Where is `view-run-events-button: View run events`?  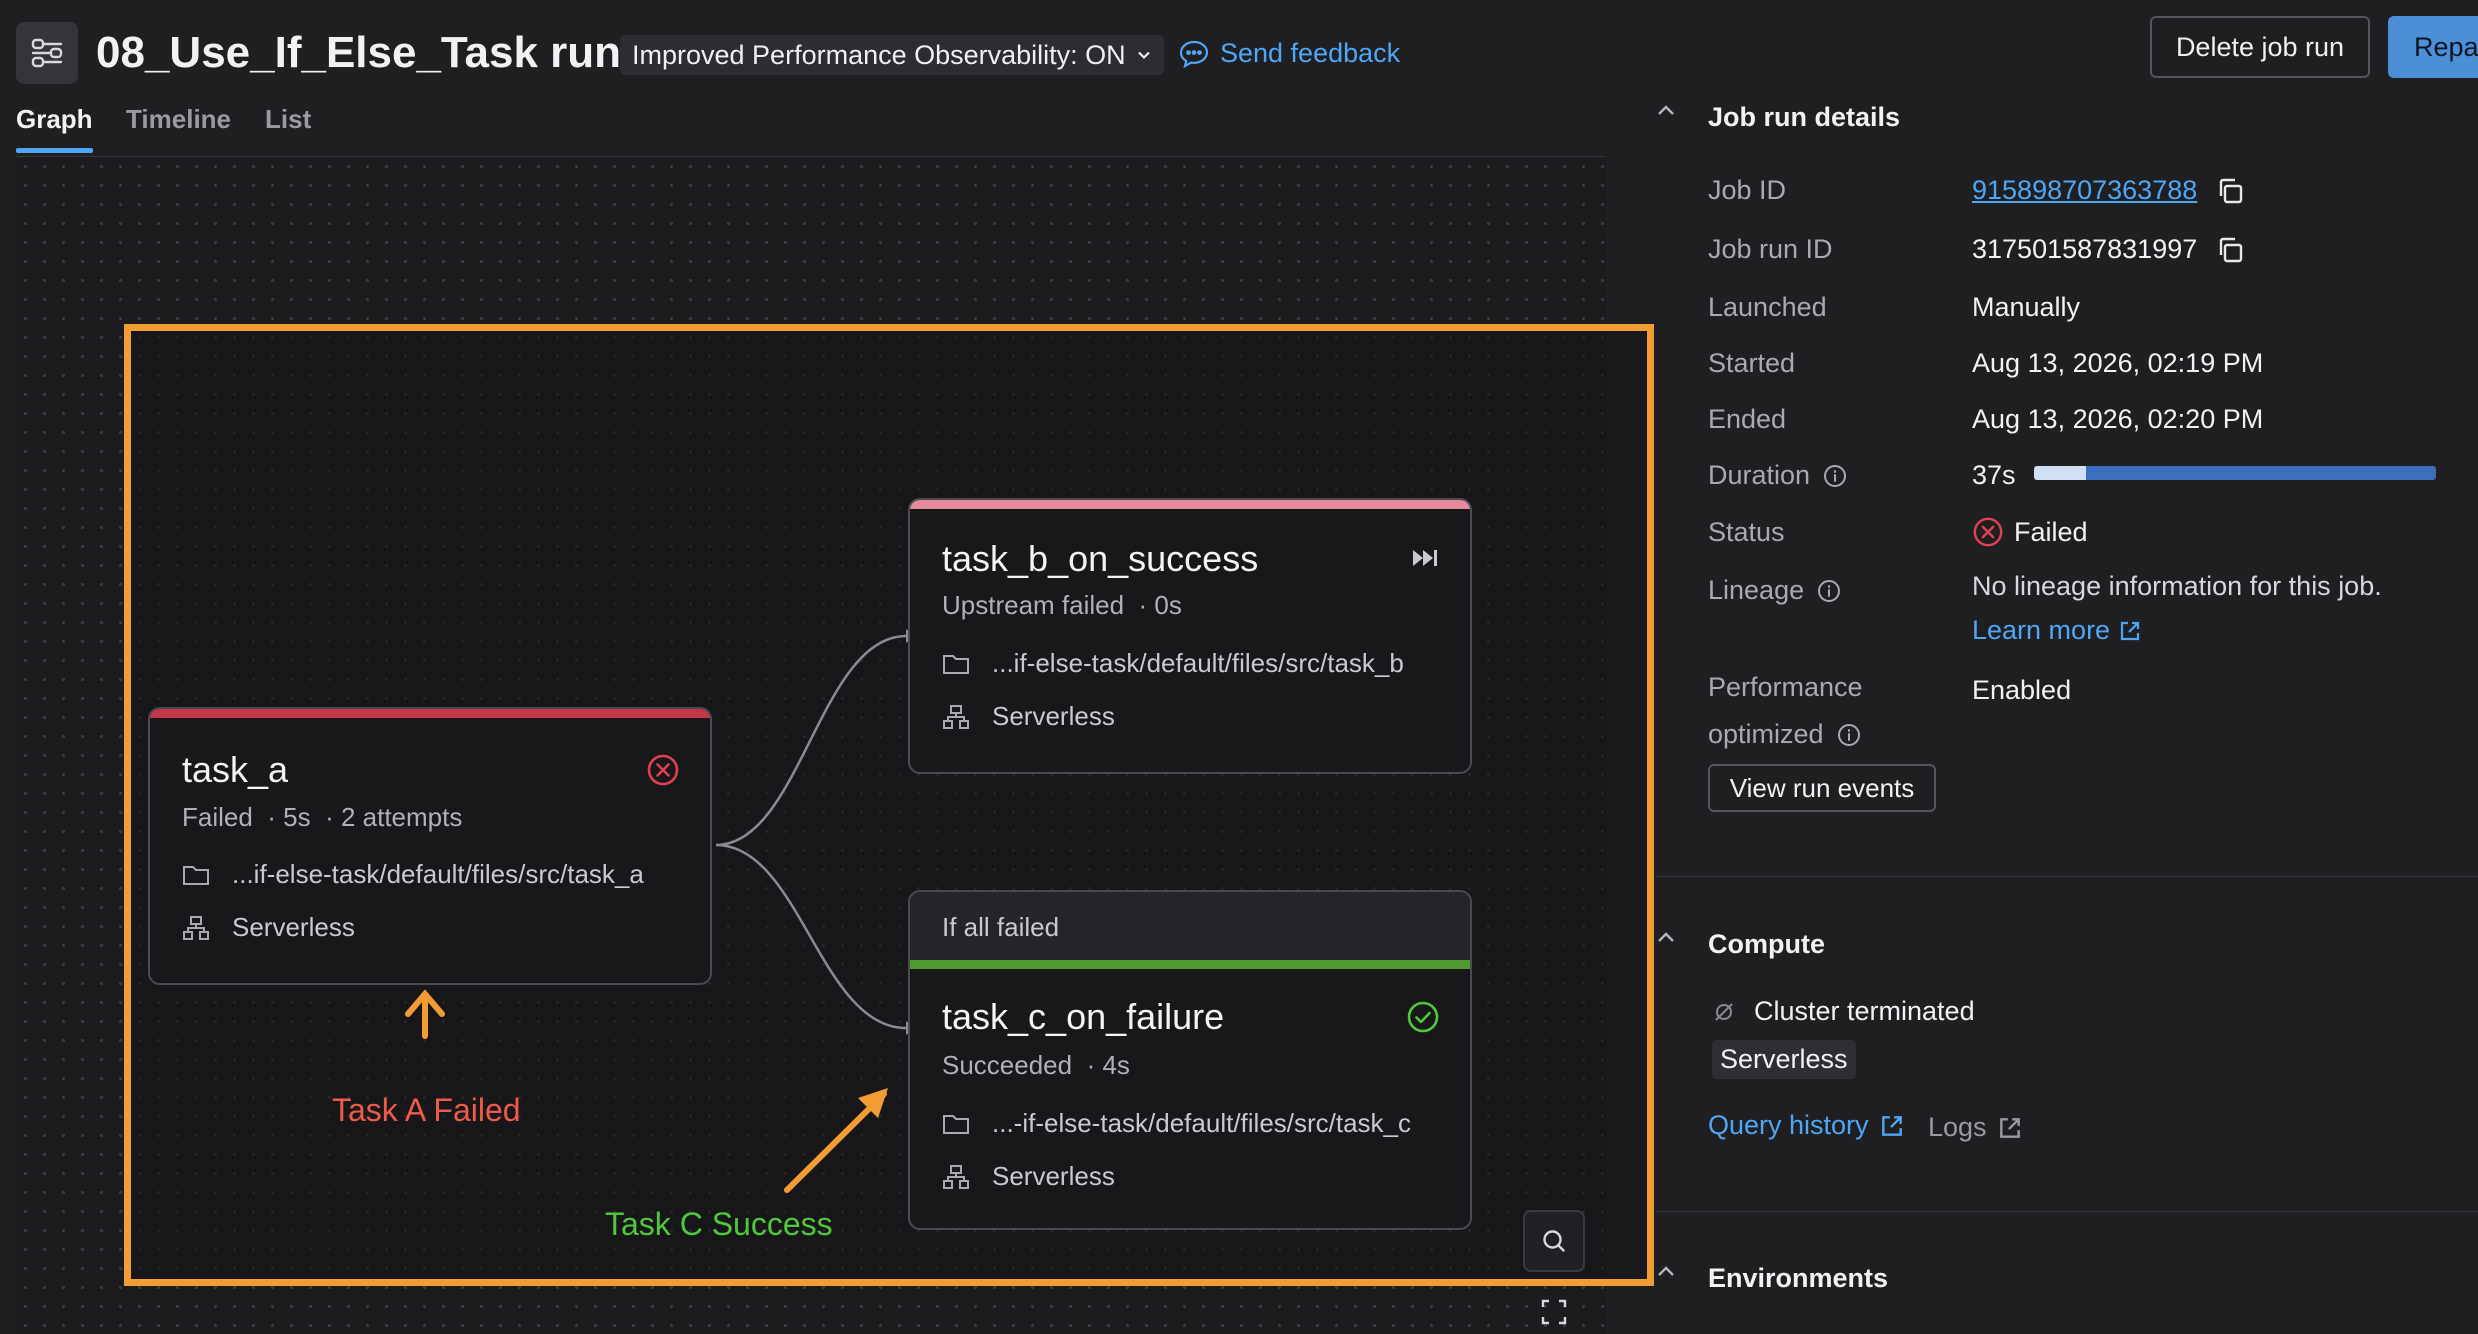 view-run-events-button: View run events is located at coordinates (1822, 788).